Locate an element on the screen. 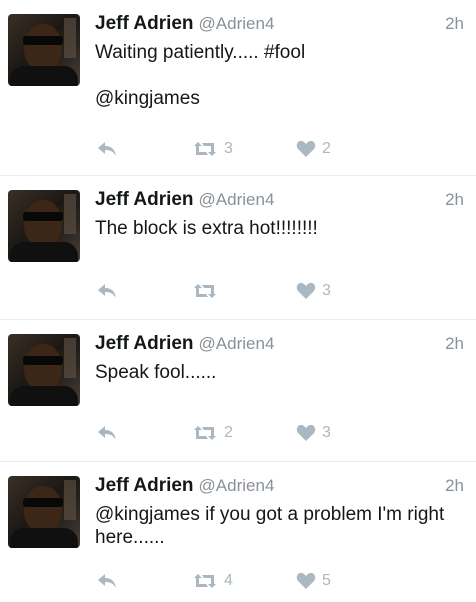  retweet-button: 3 is located at coordinates (212, 149).